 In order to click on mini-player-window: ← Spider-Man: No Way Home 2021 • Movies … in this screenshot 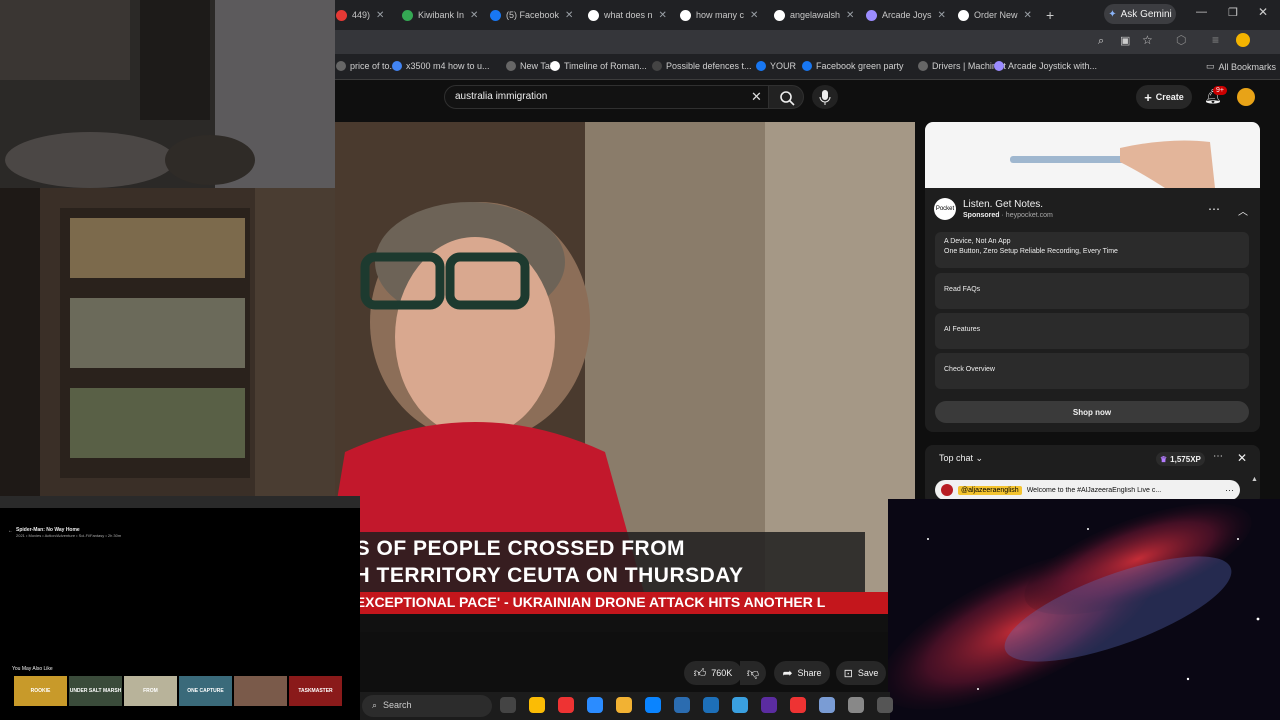, I will do `click(180, 608)`.